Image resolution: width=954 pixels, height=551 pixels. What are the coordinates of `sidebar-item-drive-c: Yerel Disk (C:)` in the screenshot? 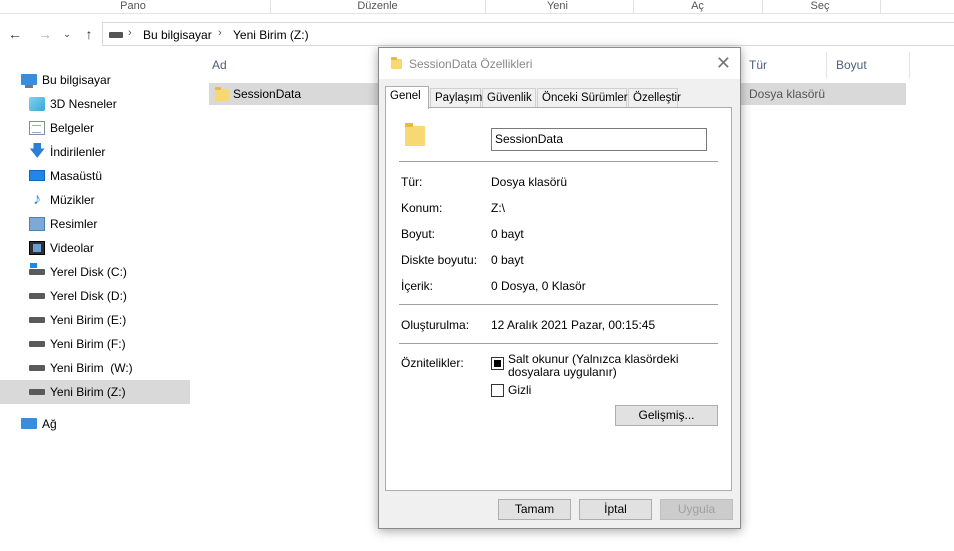 It's located at (95, 272).